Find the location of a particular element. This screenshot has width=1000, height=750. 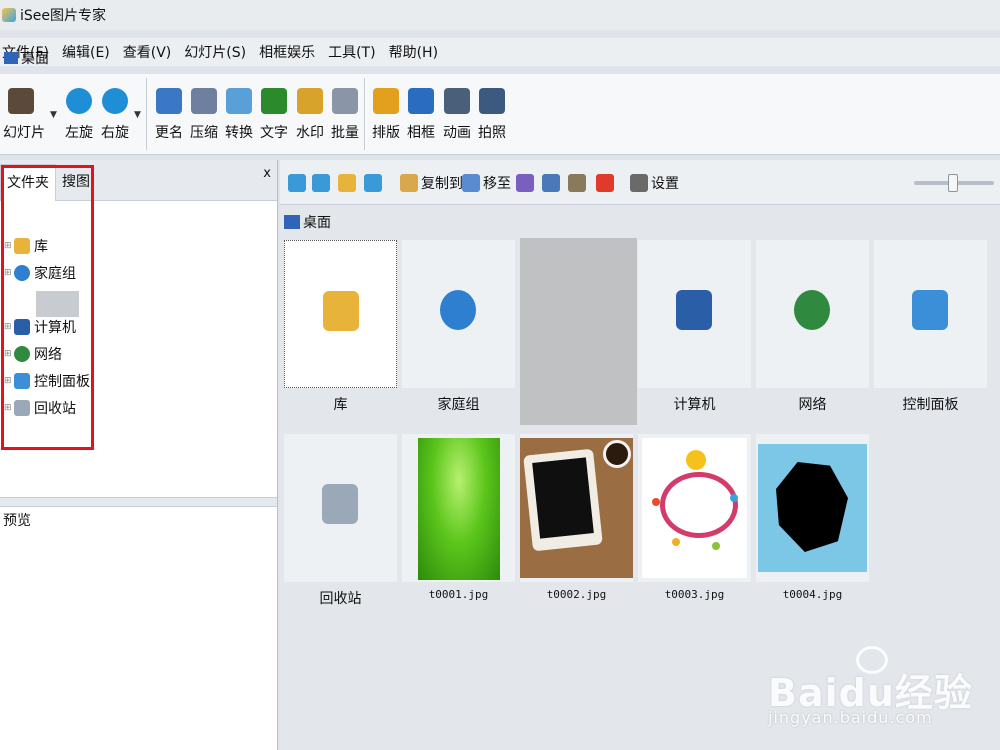

copy-icon is located at coordinates (551, 183).